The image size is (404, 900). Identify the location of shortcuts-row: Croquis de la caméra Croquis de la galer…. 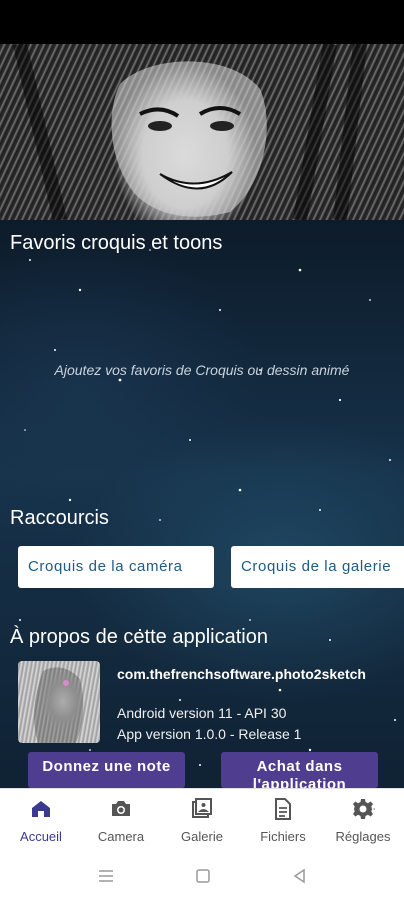
(211, 567).